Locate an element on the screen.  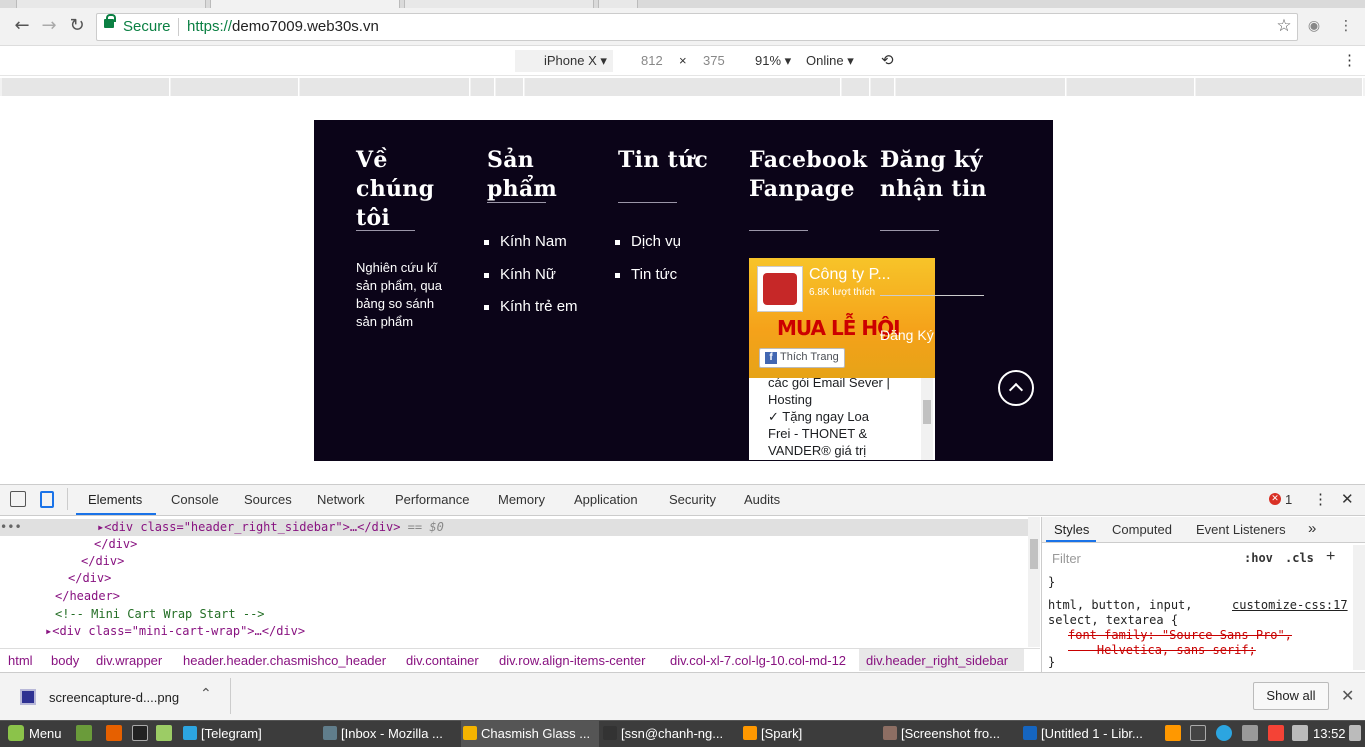
device-width: 812 is located at coordinates (652, 60).